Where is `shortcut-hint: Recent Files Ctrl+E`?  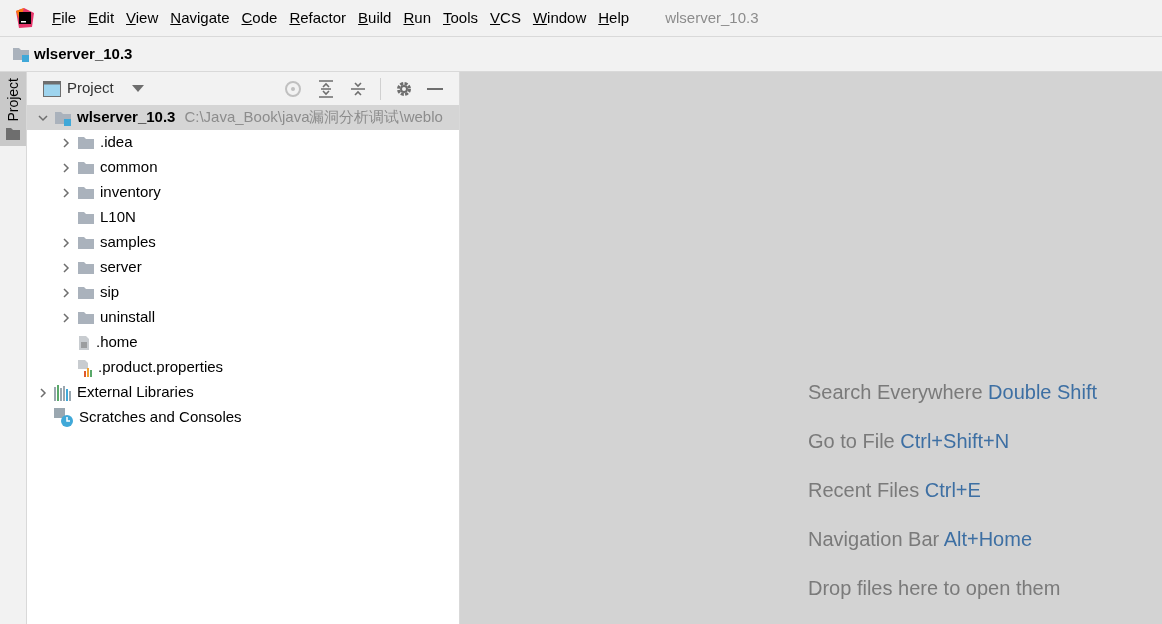 shortcut-hint: Recent Files Ctrl+E is located at coordinates (895, 490).